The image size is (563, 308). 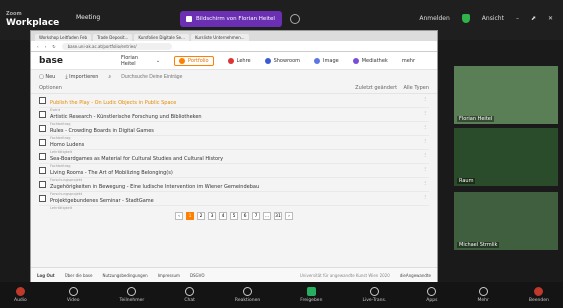 I want to click on close-icon: ✕, so click(x=550, y=18).